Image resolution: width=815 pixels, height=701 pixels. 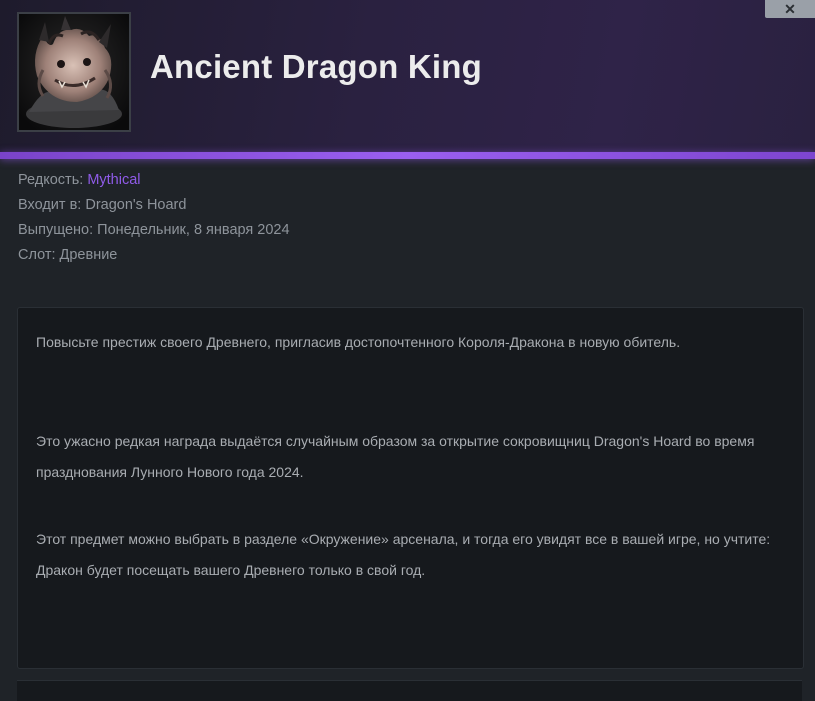 What do you see at coordinates (88, 255) in the screenshot?
I see `slot-value: Древние` at bounding box center [88, 255].